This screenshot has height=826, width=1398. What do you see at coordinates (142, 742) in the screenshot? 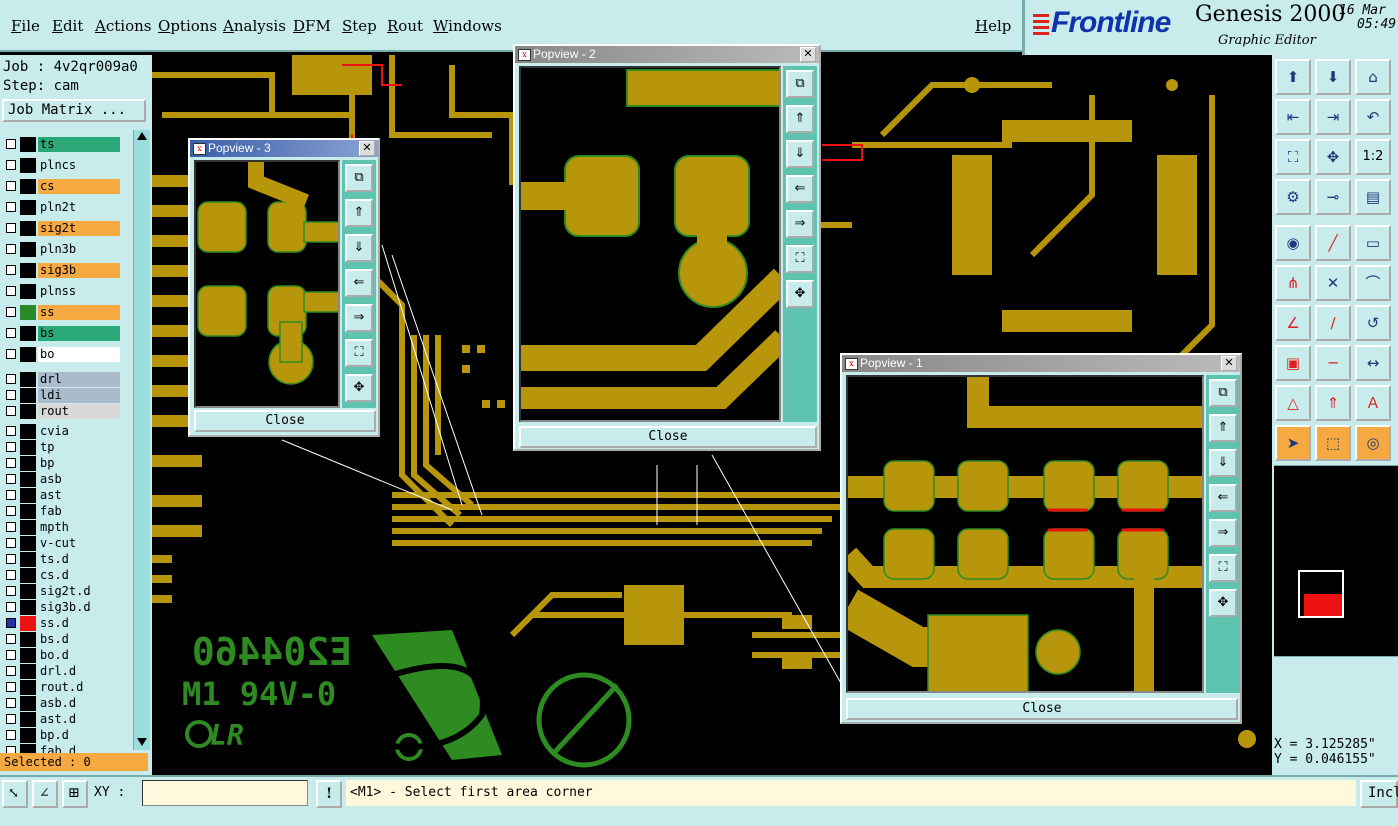
I see `scroll-down-icon` at bounding box center [142, 742].